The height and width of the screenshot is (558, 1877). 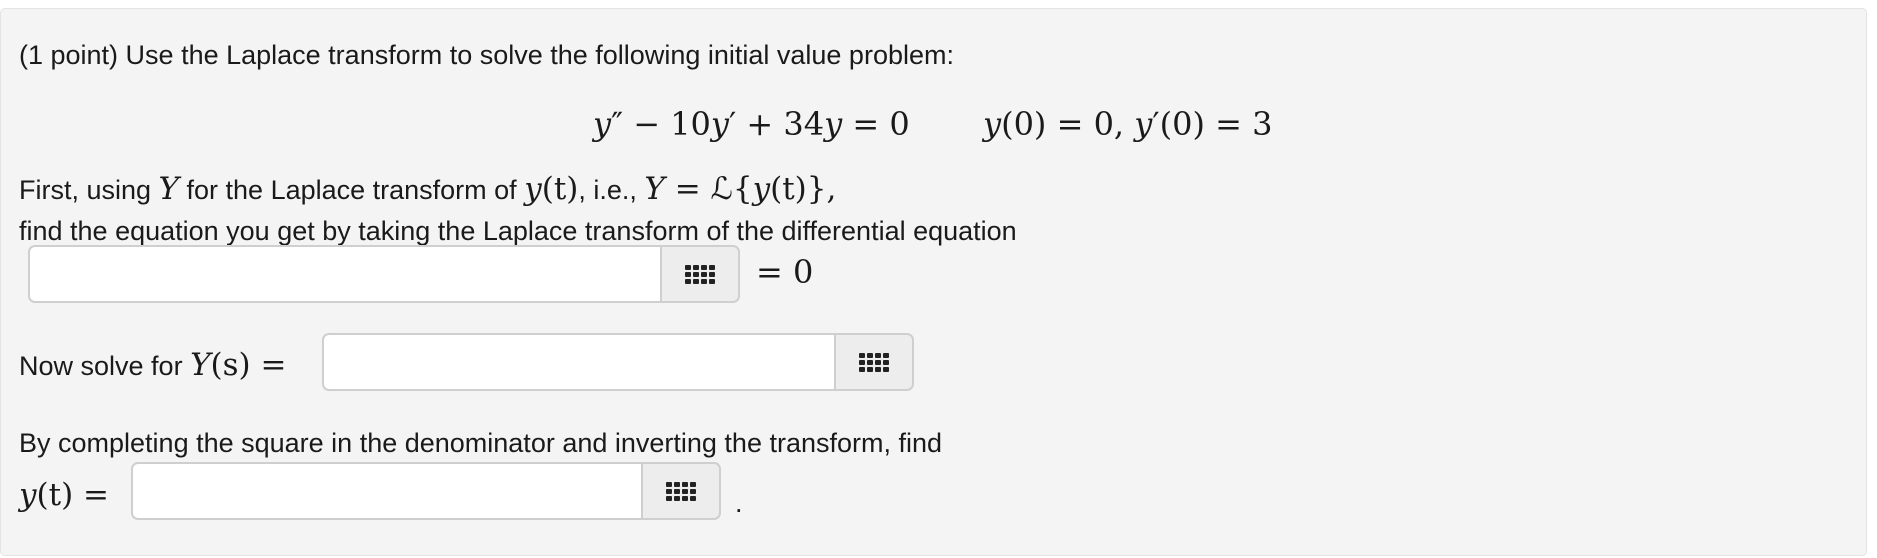 I want to click on answer3-input, so click(x=387, y=491).